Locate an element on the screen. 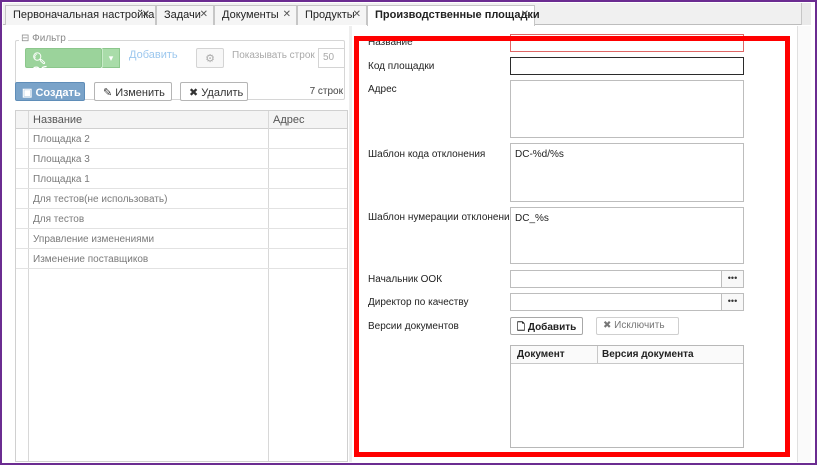  edit-label: Изменить is located at coordinates (140, 93).